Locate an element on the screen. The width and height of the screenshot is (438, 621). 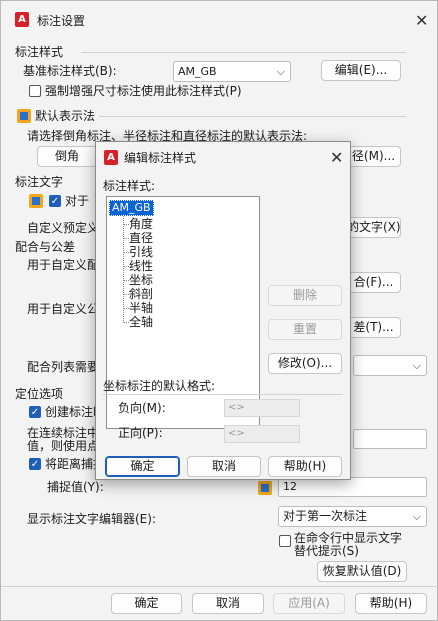
section-dim-style: 标注样式 is located at coordinates (39, 52).